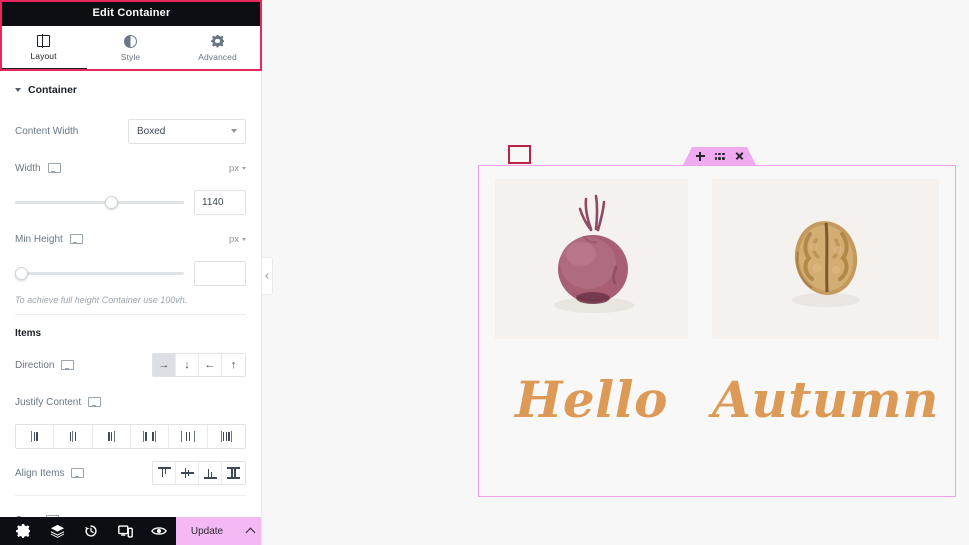  I want to click on chevron-down-icon, so click(244, 239).